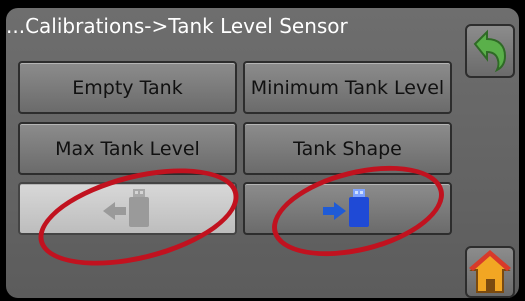 This screenshot has width=525, height=301. Describe the element at coordinates (177, 26) in the screenshot. I see `breadcrumb: ...Calibrations->Tank Level Sensor` at that location.